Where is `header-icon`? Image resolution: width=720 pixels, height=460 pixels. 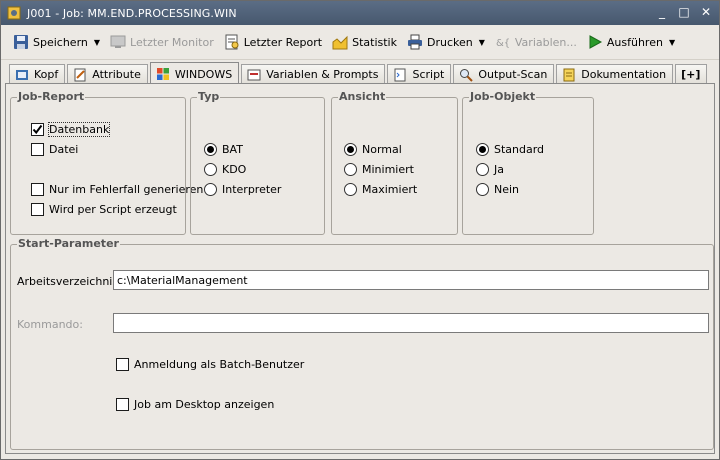 header-icon is located at coordinates (22, 75).